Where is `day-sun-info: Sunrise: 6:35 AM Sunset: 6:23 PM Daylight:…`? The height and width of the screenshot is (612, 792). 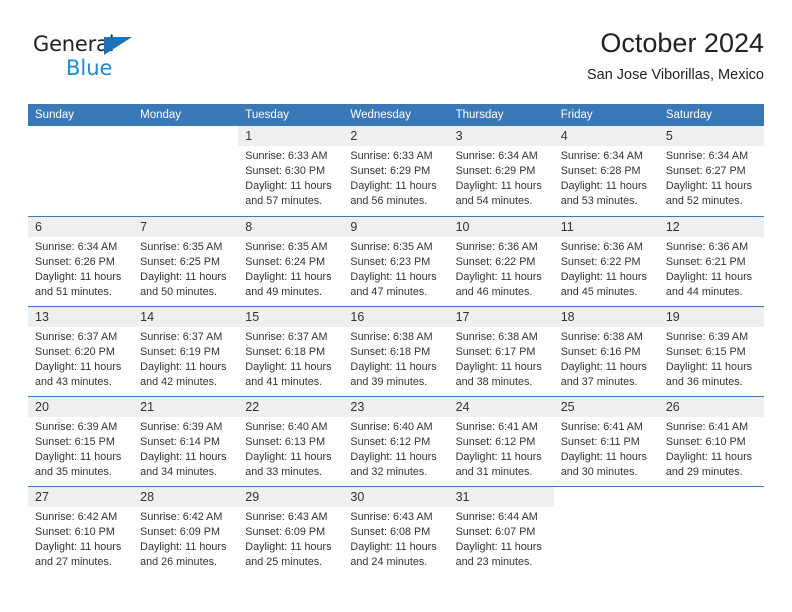
day-sun-info: Sunrise: 6:35 AM Sunset: 6:23 PM Daylight:… is located at coordinates (395, 268).